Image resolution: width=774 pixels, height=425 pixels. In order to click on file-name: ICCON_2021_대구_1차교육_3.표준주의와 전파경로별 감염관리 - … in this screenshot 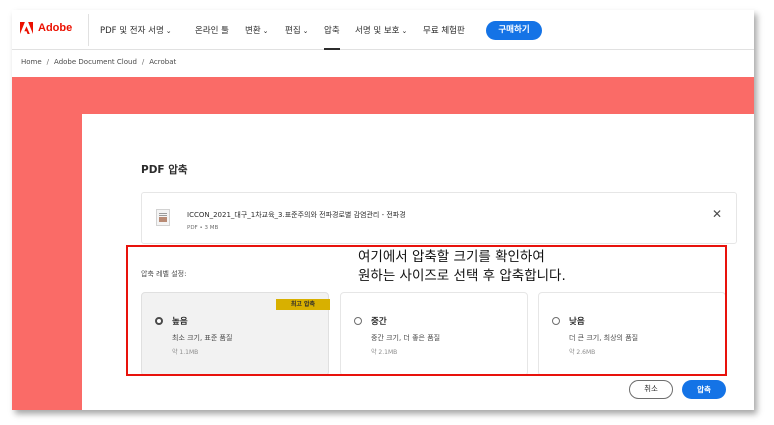, I will do `click(296, 215)`.